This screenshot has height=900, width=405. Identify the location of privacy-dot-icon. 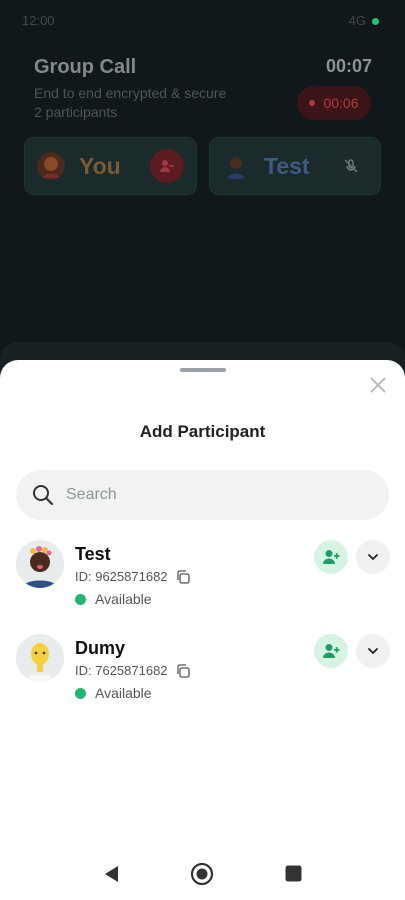
(375, 21).